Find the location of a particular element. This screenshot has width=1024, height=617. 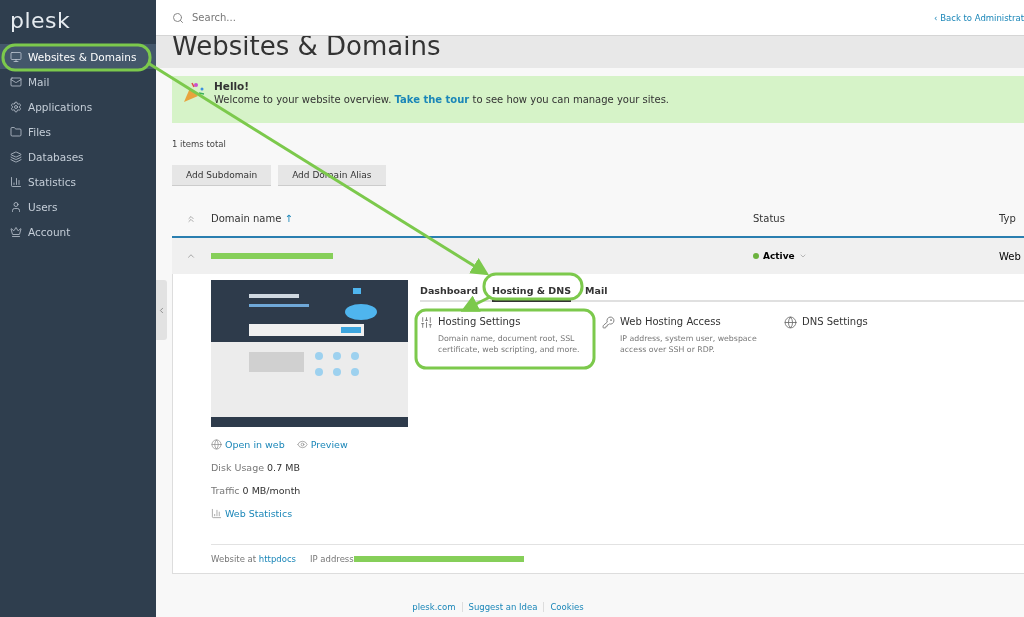

envelope-icon is located at coordinates (16, 81).